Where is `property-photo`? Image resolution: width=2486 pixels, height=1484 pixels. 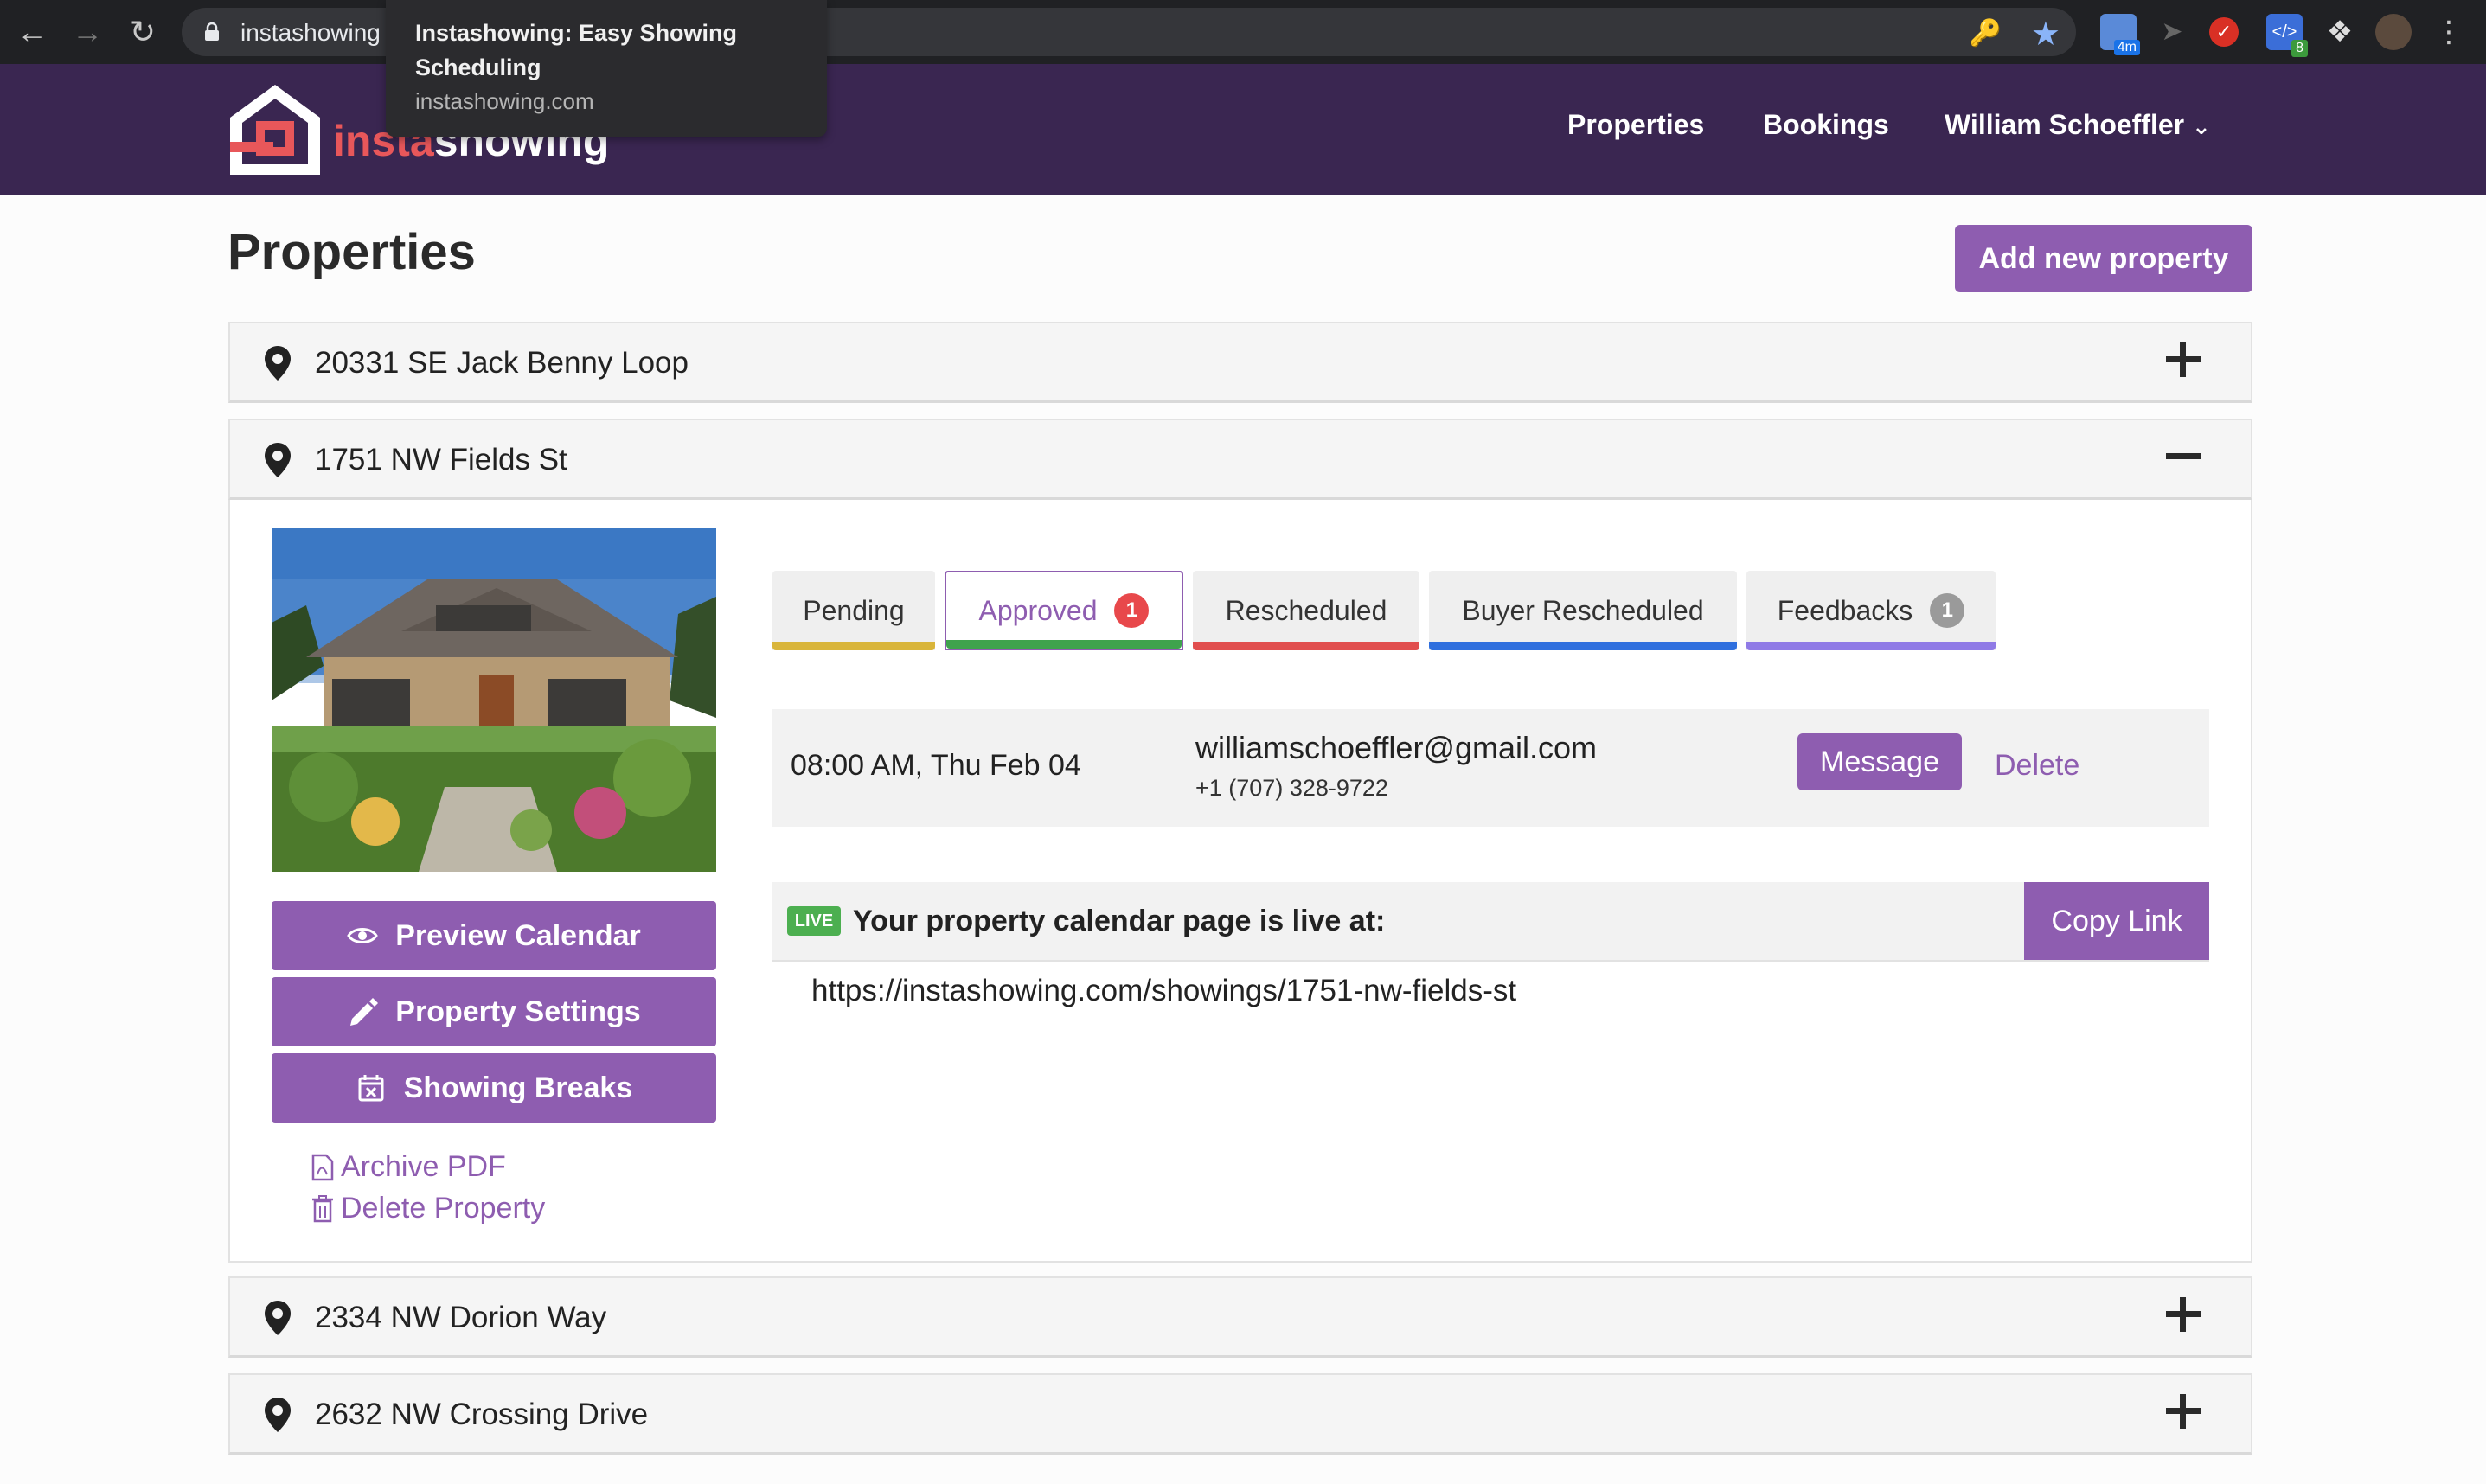 property-photo is located at coordinates (494, 700).